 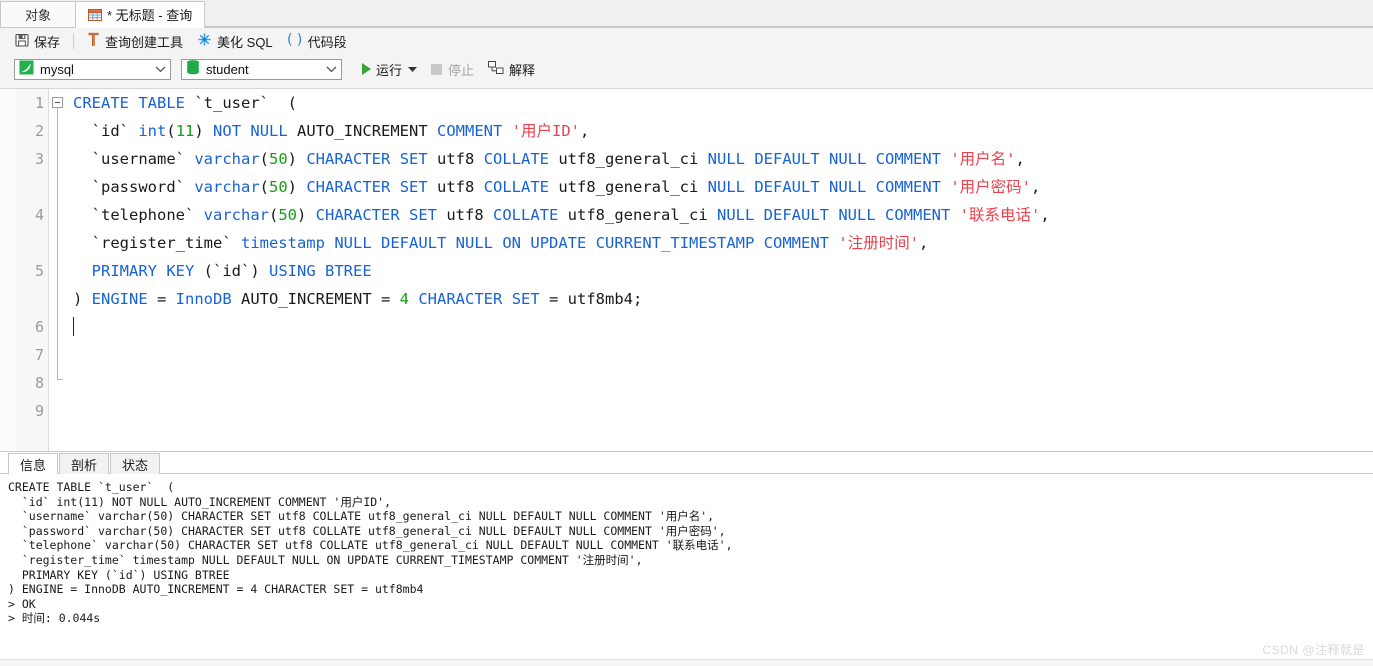 What do you see at coordinates (787, 187) in the screenshot?
I see `code-token: DEFAULT` at bounding box center [787, 187].